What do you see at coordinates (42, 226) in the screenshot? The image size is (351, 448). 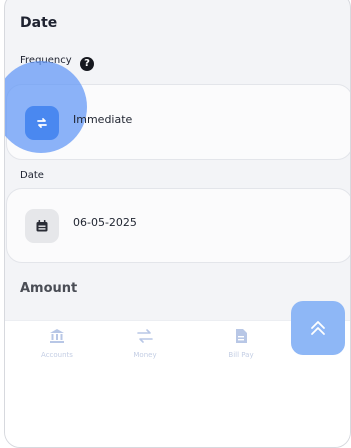 I see `calendar-icon` at bounding box center [42, 226].